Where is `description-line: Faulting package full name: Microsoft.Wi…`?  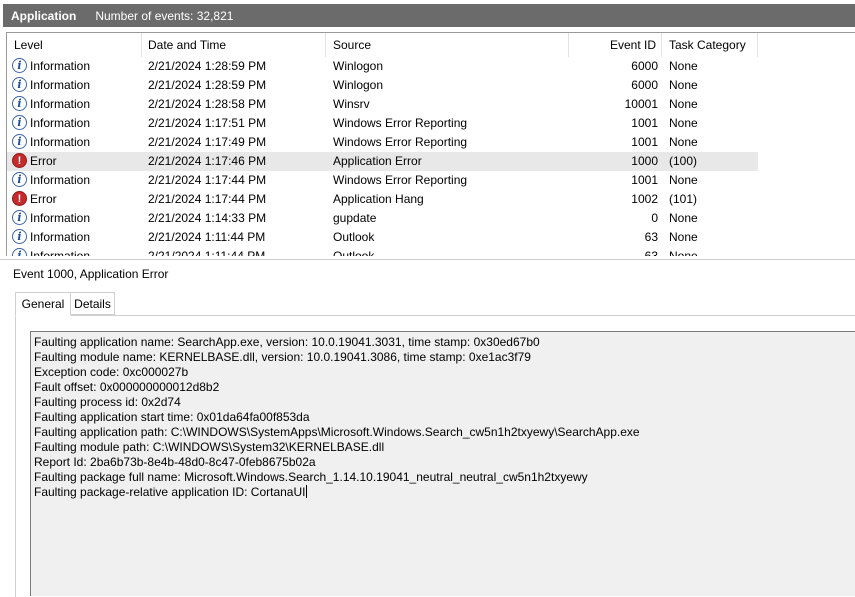
description-line: Faulting package full name: Microsoft.Wi… is located at coordinates (444, 477).